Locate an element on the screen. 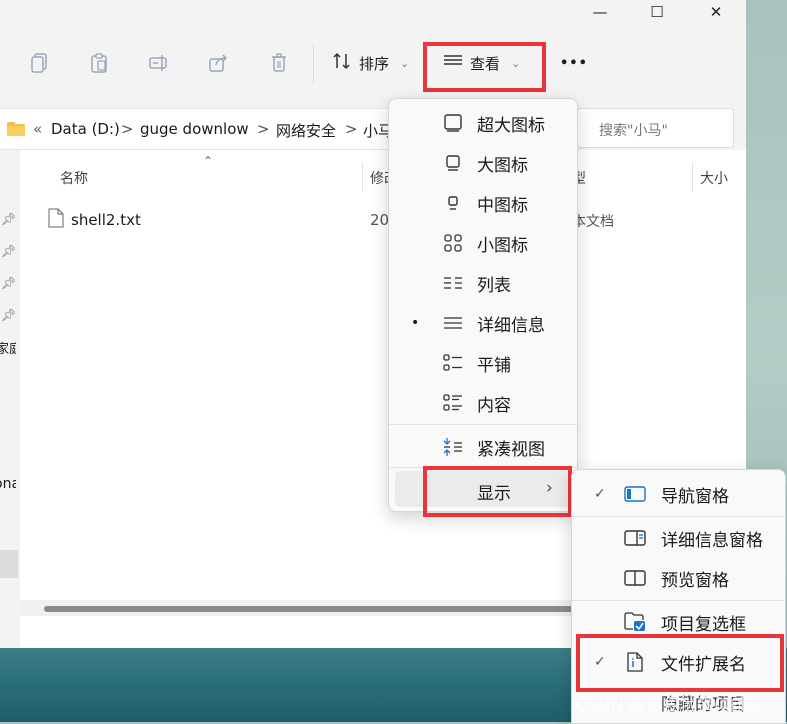 This screenshot has width=787, height=724. csdn-watermark: CSDN @黑色地带(崛起) is located at coordinates (668, 705).